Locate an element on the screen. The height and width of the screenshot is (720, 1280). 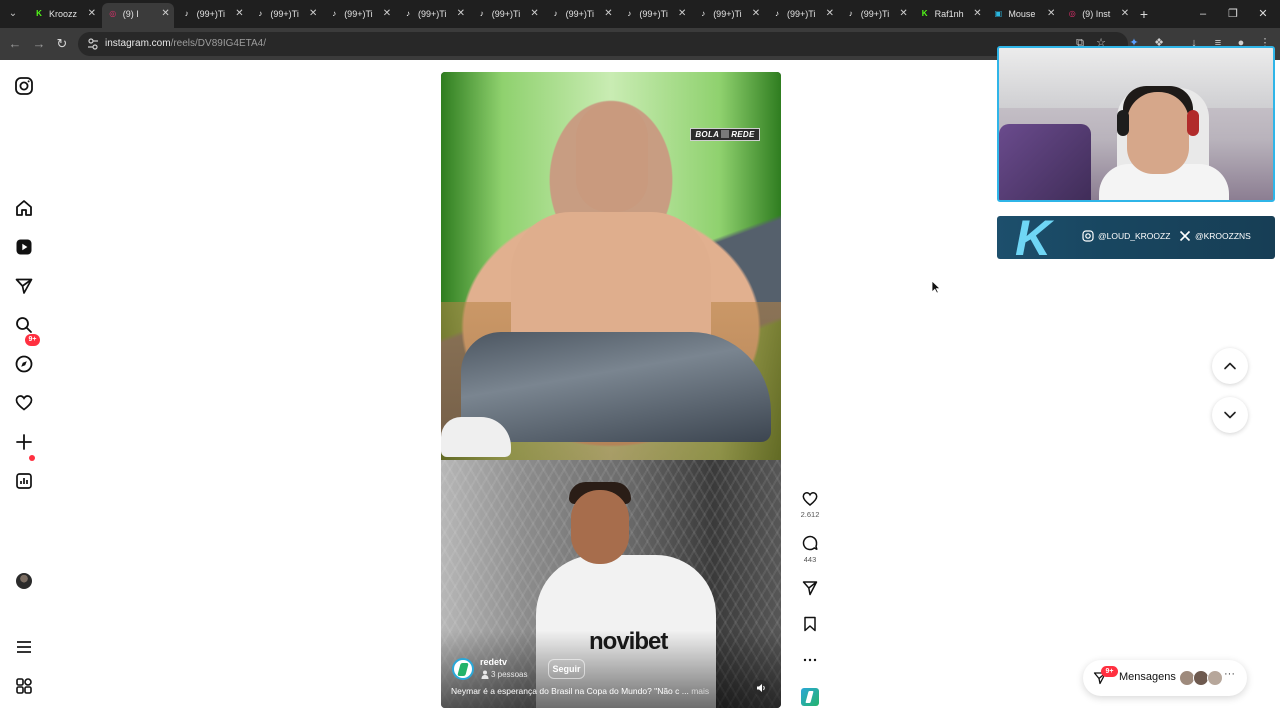
chevron-down-icon is located at coordinates (1230, 415).